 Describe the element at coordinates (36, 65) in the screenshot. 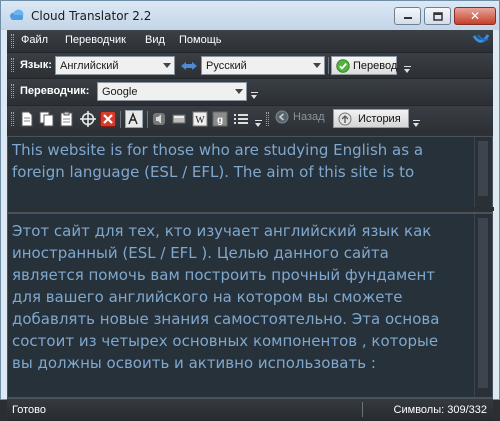

I see `language-label: Язык:` at that location.